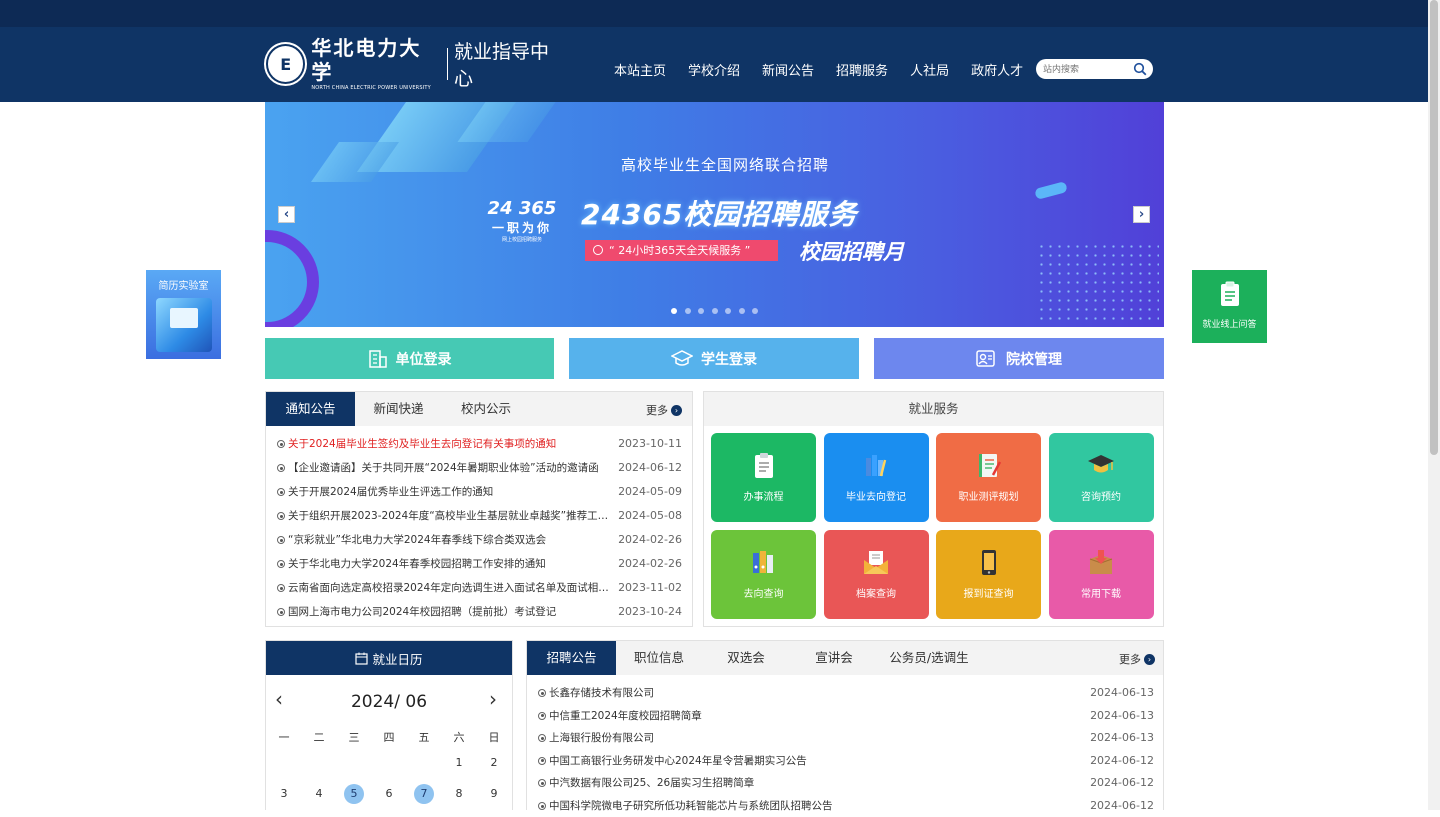 The image size is (1440, 817). What do you see at coordinates (601, 693) in the screenshot?
I see `recruitment-title: 长鑫存储技术有限公司` at bounding box center [601, 693].